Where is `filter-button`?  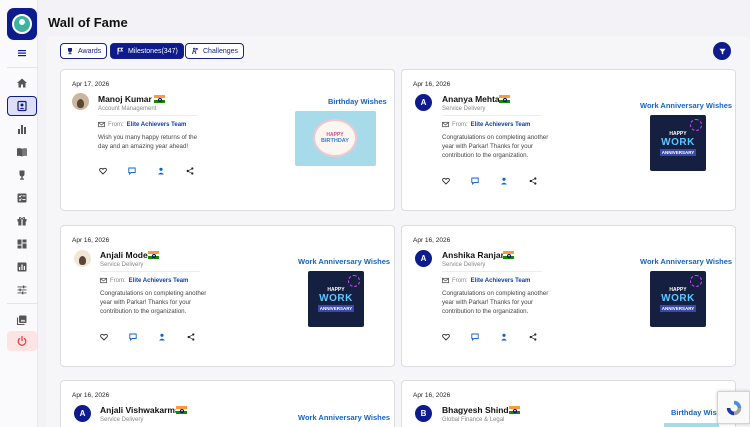 filter-button is located at coordinates (722, 51).